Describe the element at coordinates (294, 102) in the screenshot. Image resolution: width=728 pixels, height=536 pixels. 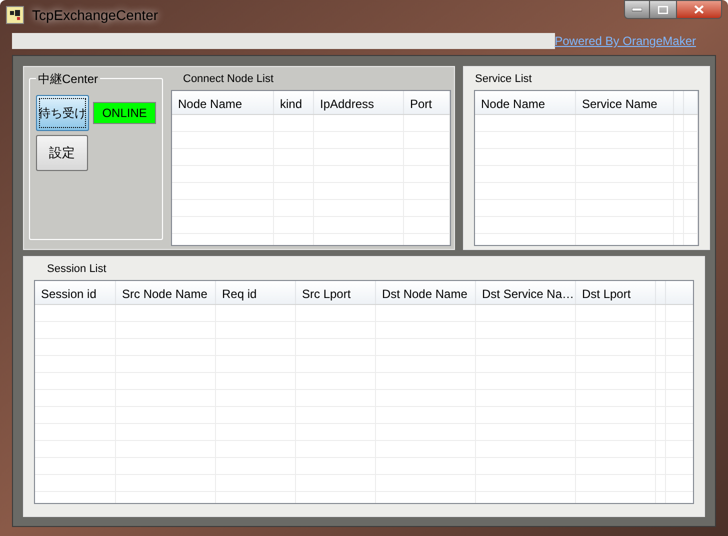
I see `column-header: kind` at that location.